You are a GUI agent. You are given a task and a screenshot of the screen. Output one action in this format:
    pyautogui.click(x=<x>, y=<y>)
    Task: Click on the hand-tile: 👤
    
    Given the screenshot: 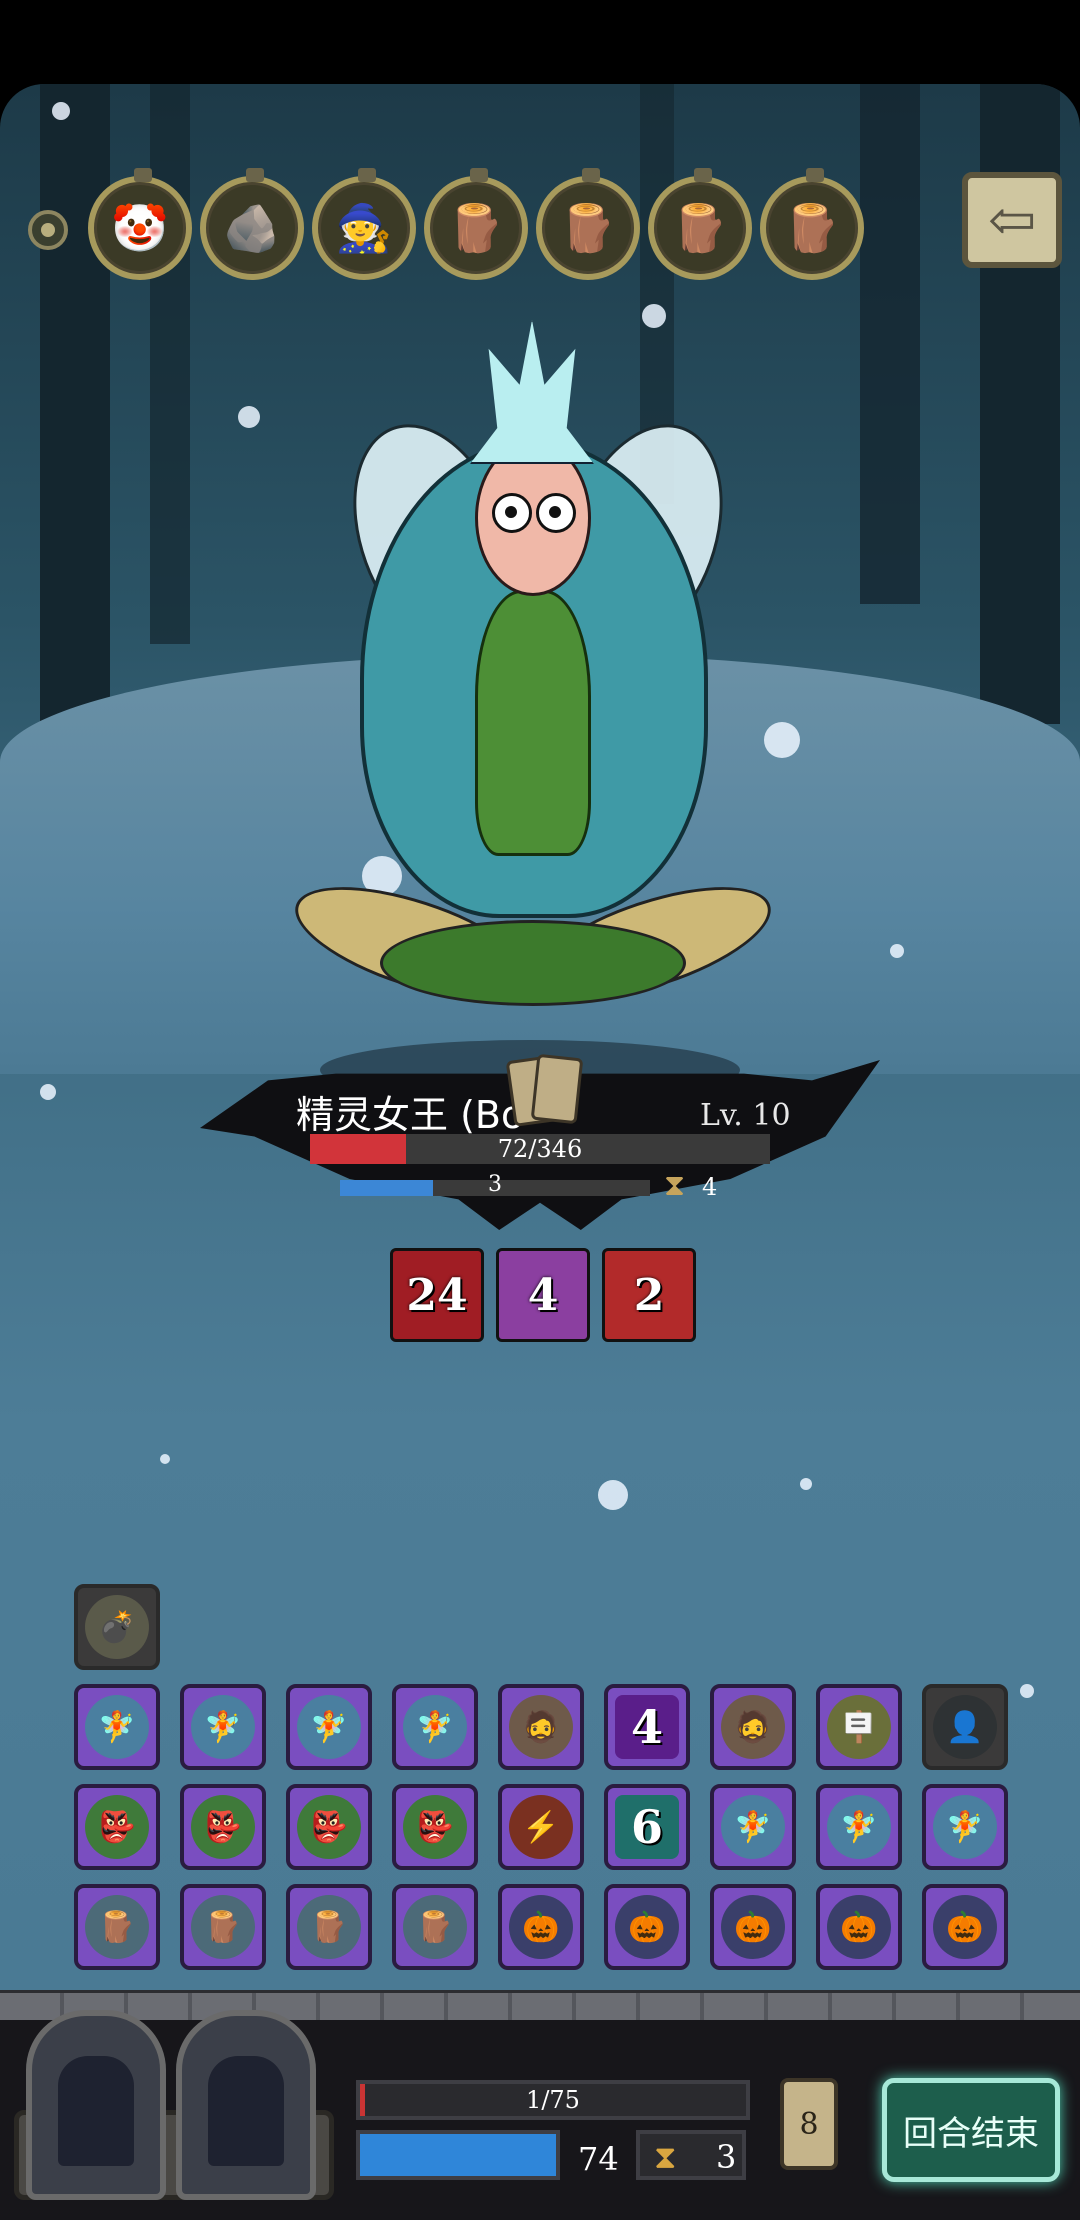 What is the action you would take?
    pyautogui.click(x=965, y=1727)
    